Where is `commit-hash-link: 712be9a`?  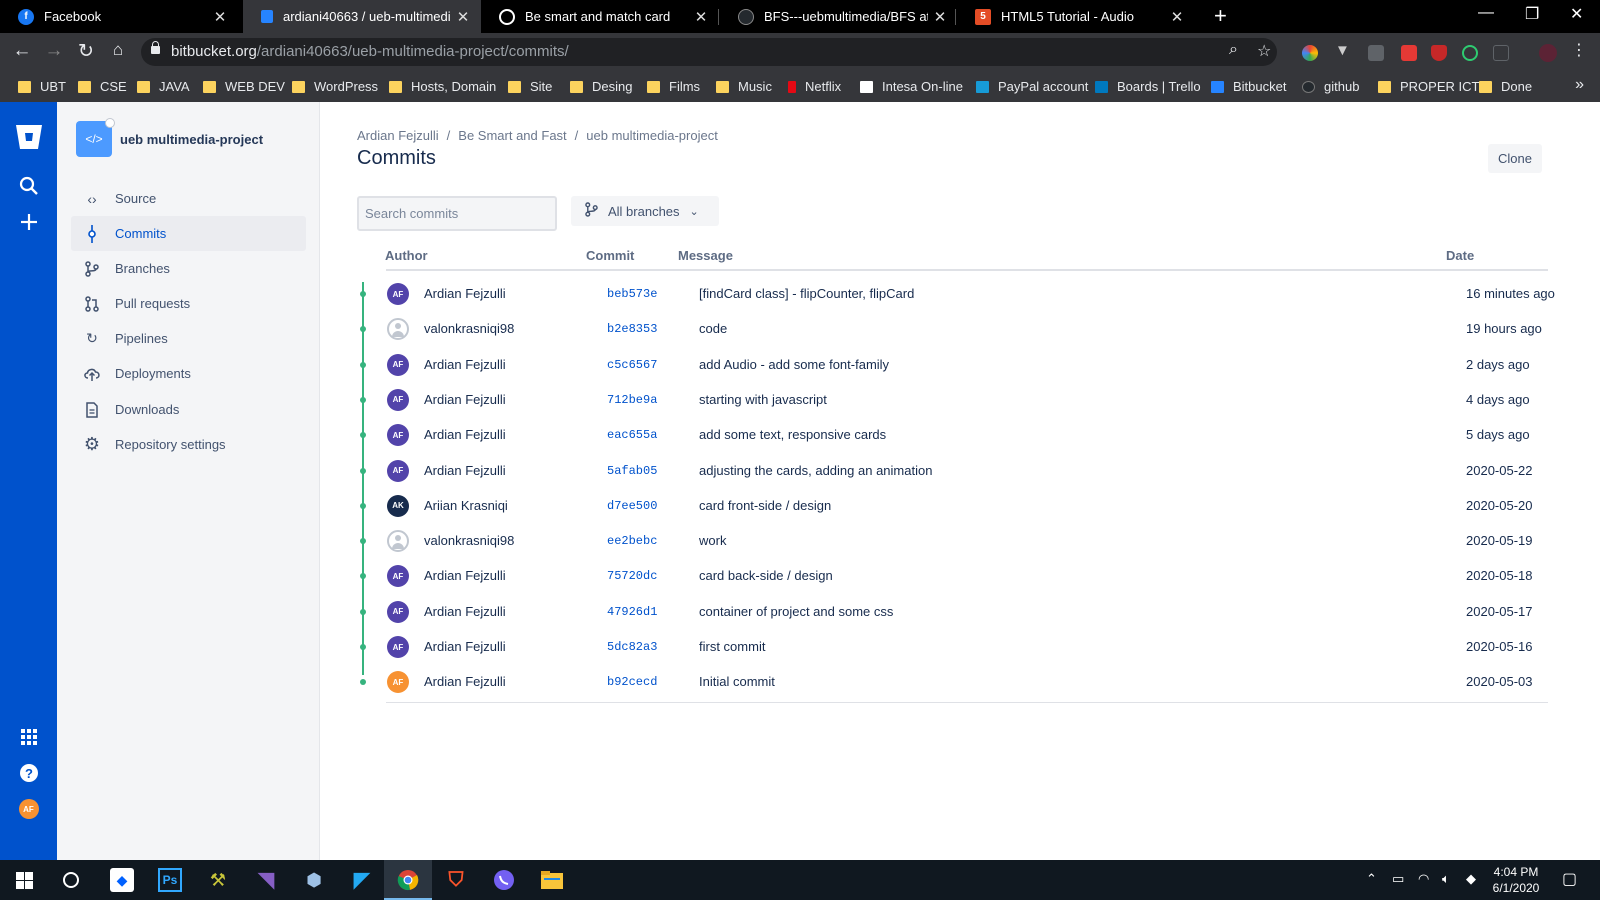 commit-hash-link: 712be9a is located at coordinates (632, 400).